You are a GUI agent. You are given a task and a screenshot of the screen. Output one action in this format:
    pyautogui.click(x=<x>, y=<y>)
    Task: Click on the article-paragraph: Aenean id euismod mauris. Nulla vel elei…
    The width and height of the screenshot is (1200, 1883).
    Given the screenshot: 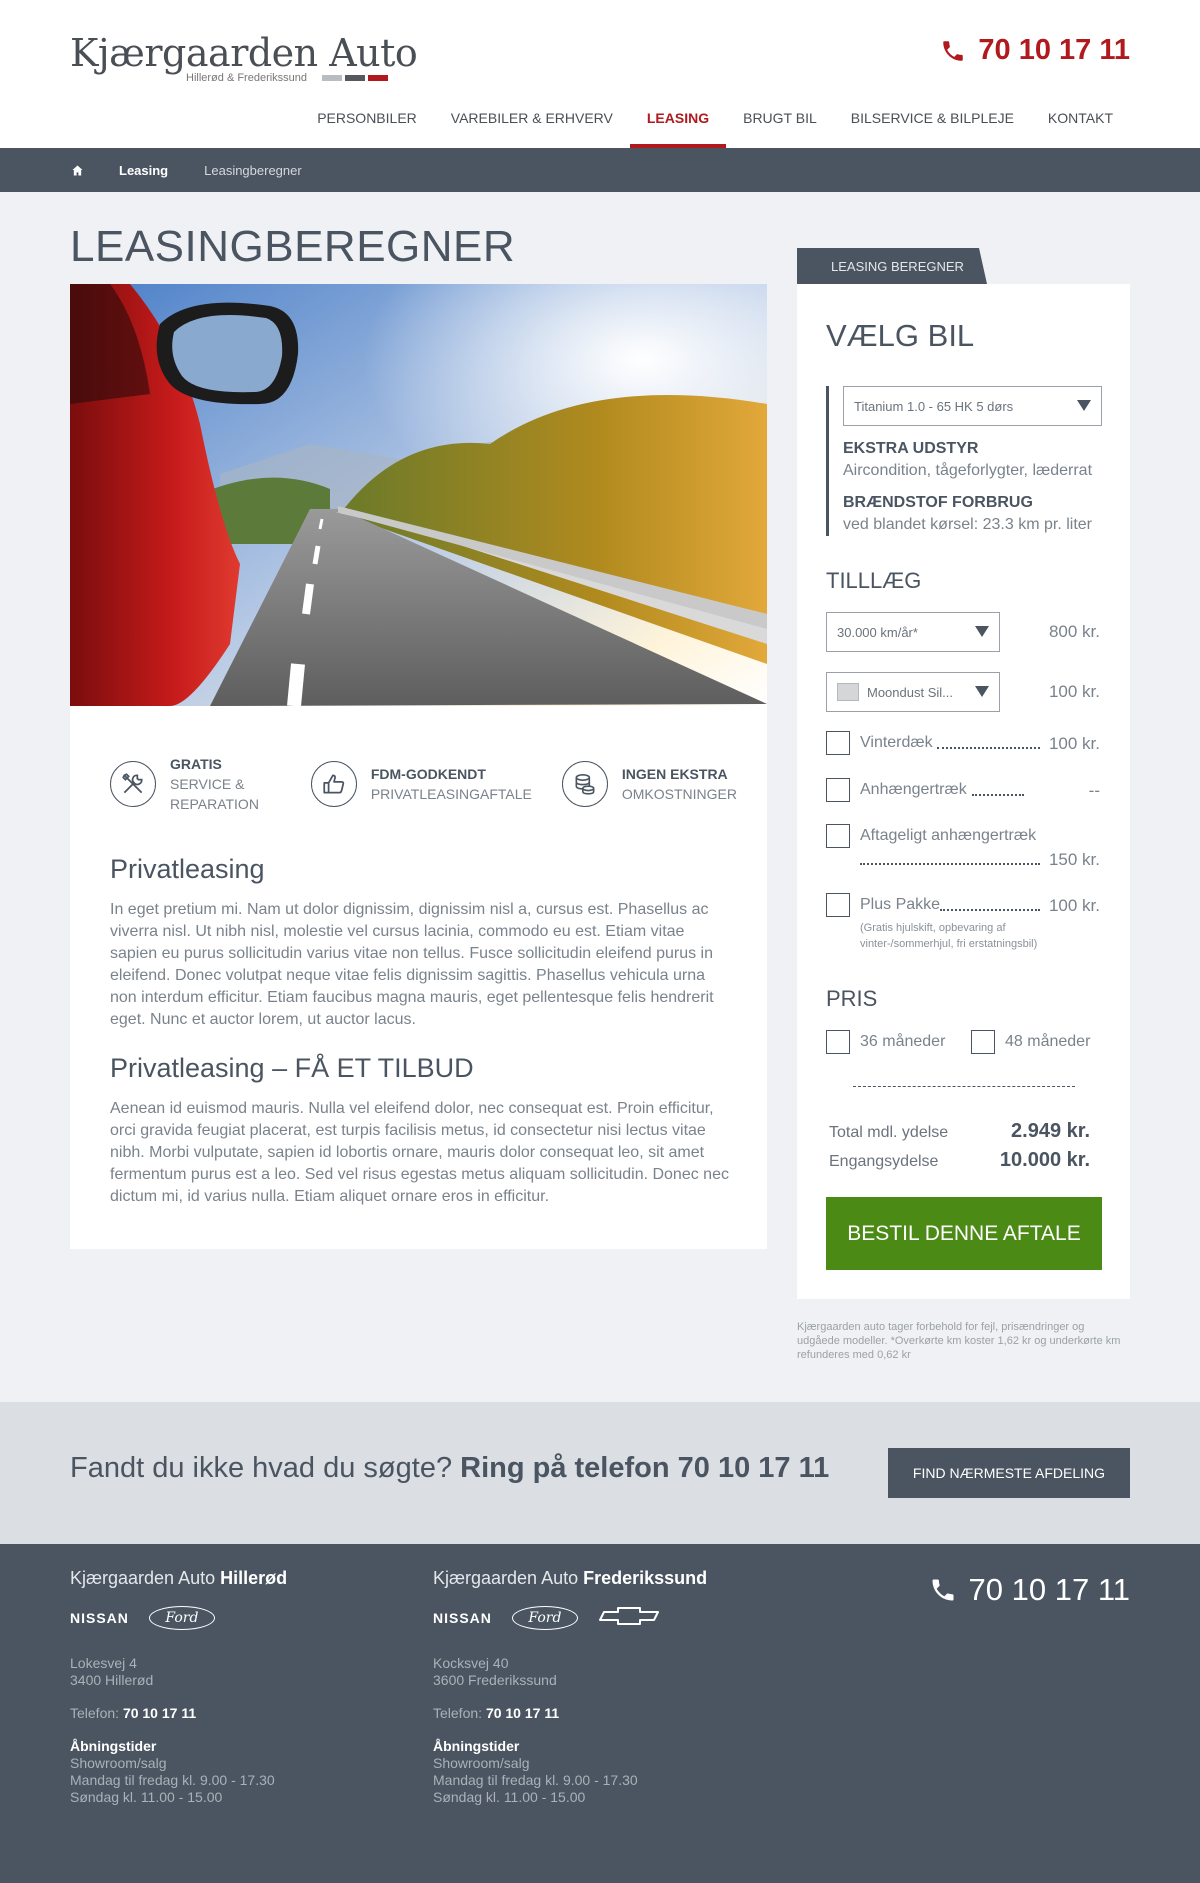 What is the action you would take?
    pyautogui.click(x=419, y=1152)
    